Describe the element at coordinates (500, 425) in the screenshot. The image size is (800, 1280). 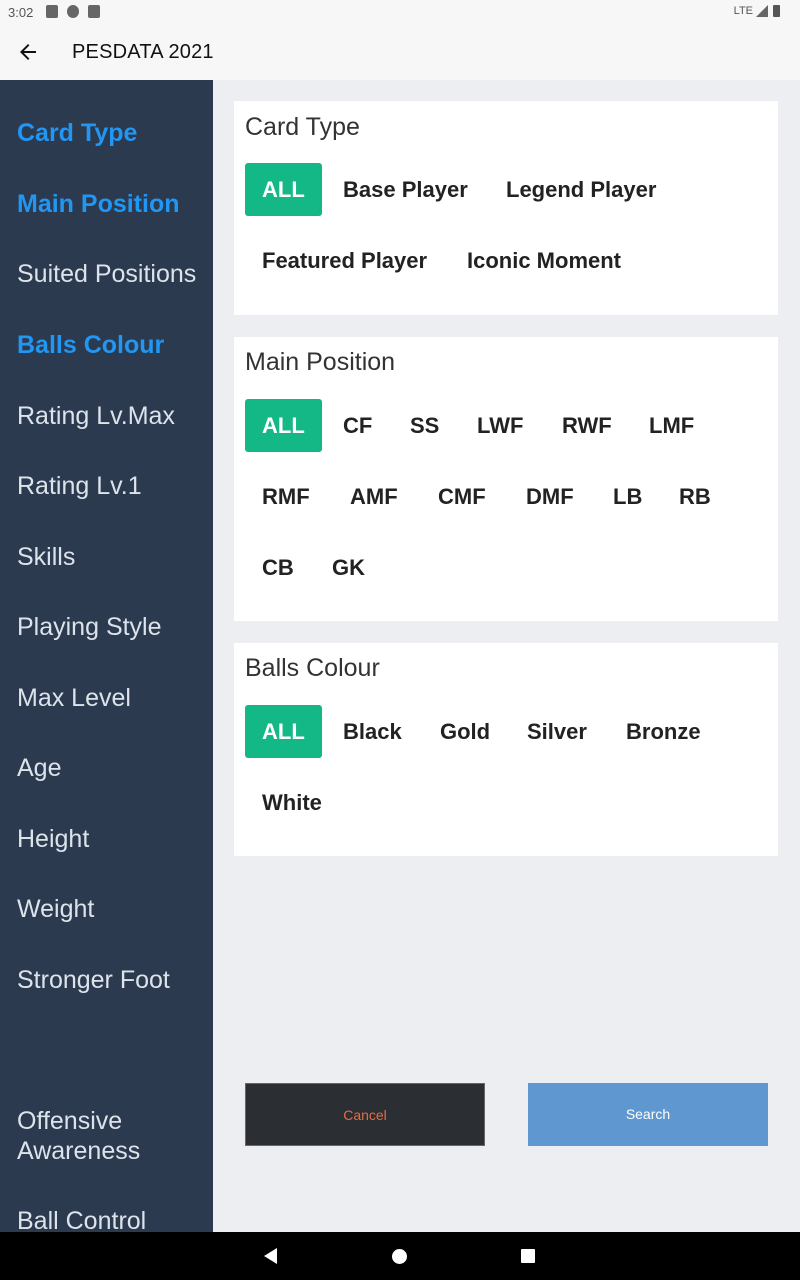
I see `position-chip-lwf: LWF` at that location.